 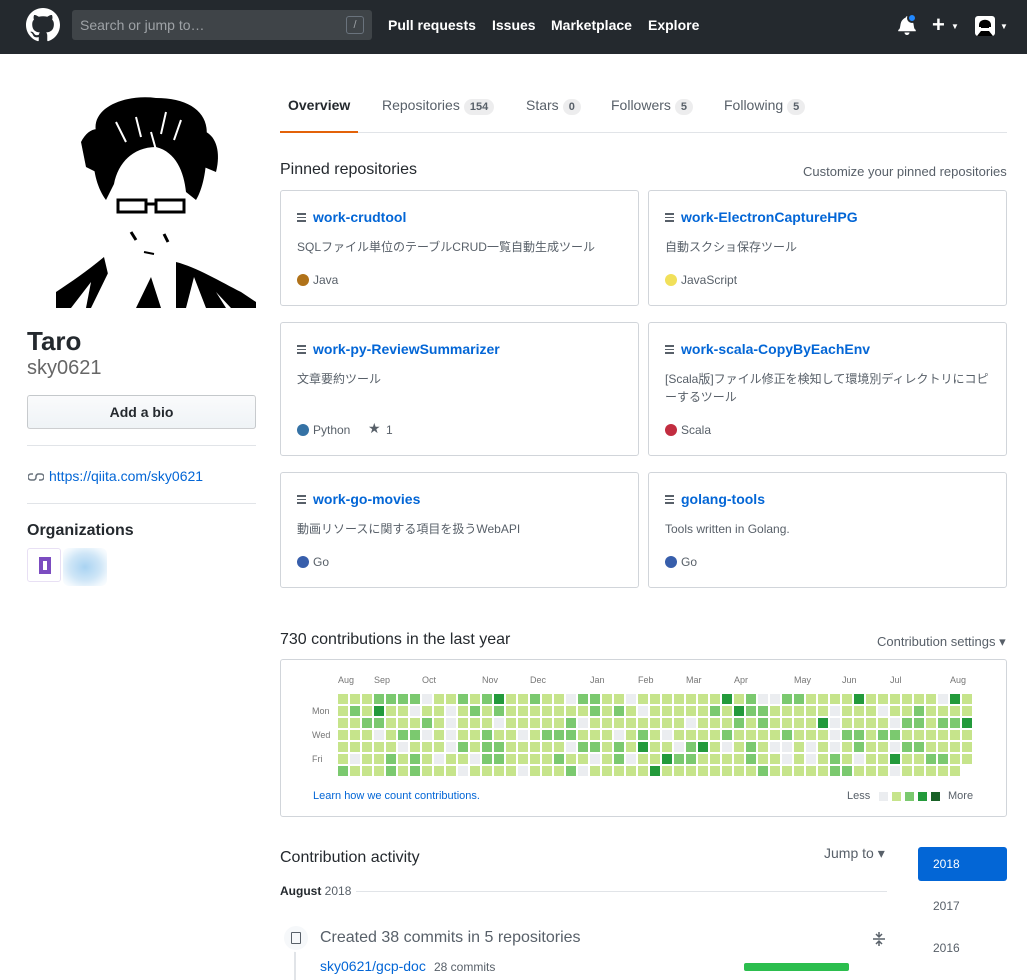 What do you see at coordinates (359, 217) in the screenshot?
I see `repo-name-link: work-crudtool` at bounding box center [359, 217].